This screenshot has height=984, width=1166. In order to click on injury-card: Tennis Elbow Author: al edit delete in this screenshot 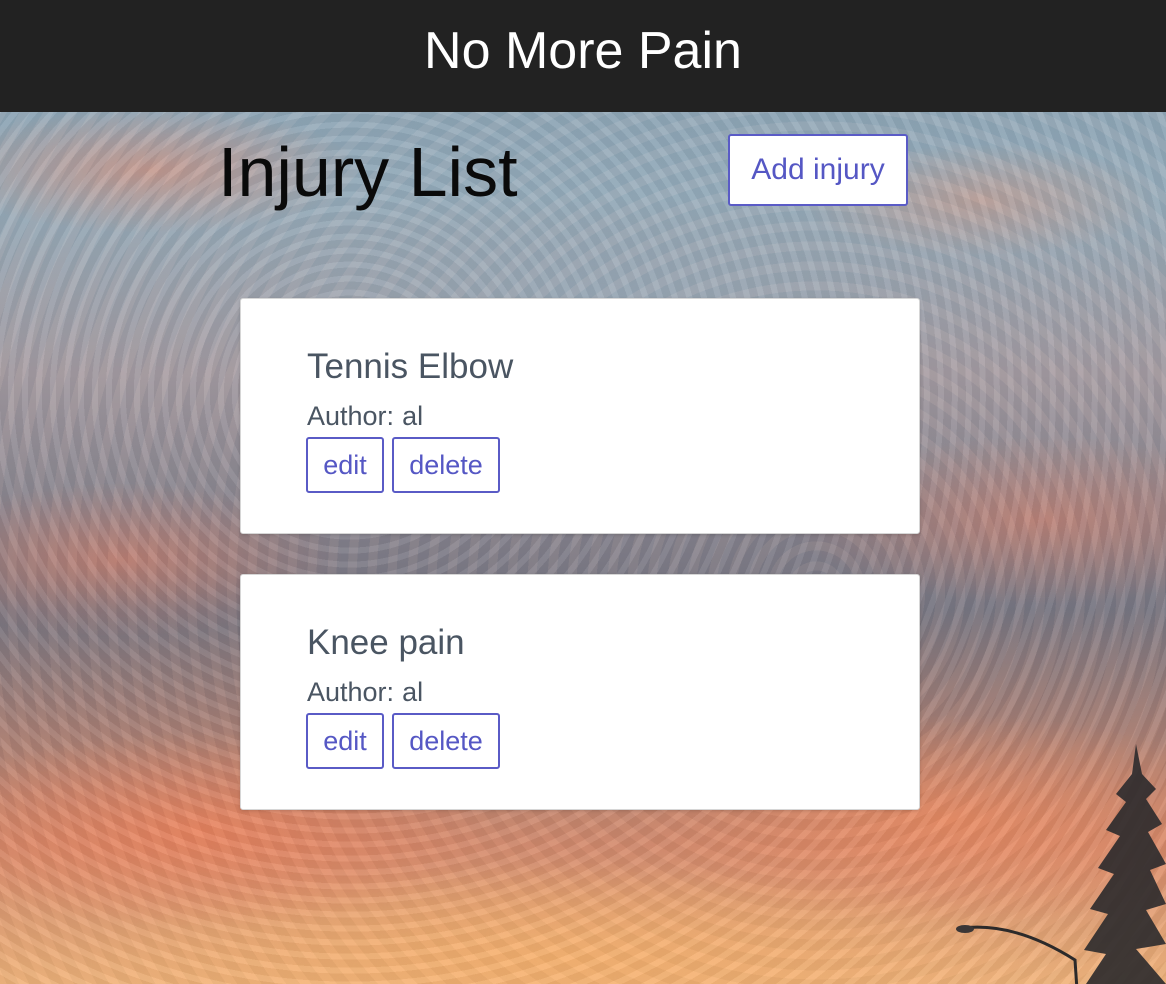, I will do `click(580, 416)`.